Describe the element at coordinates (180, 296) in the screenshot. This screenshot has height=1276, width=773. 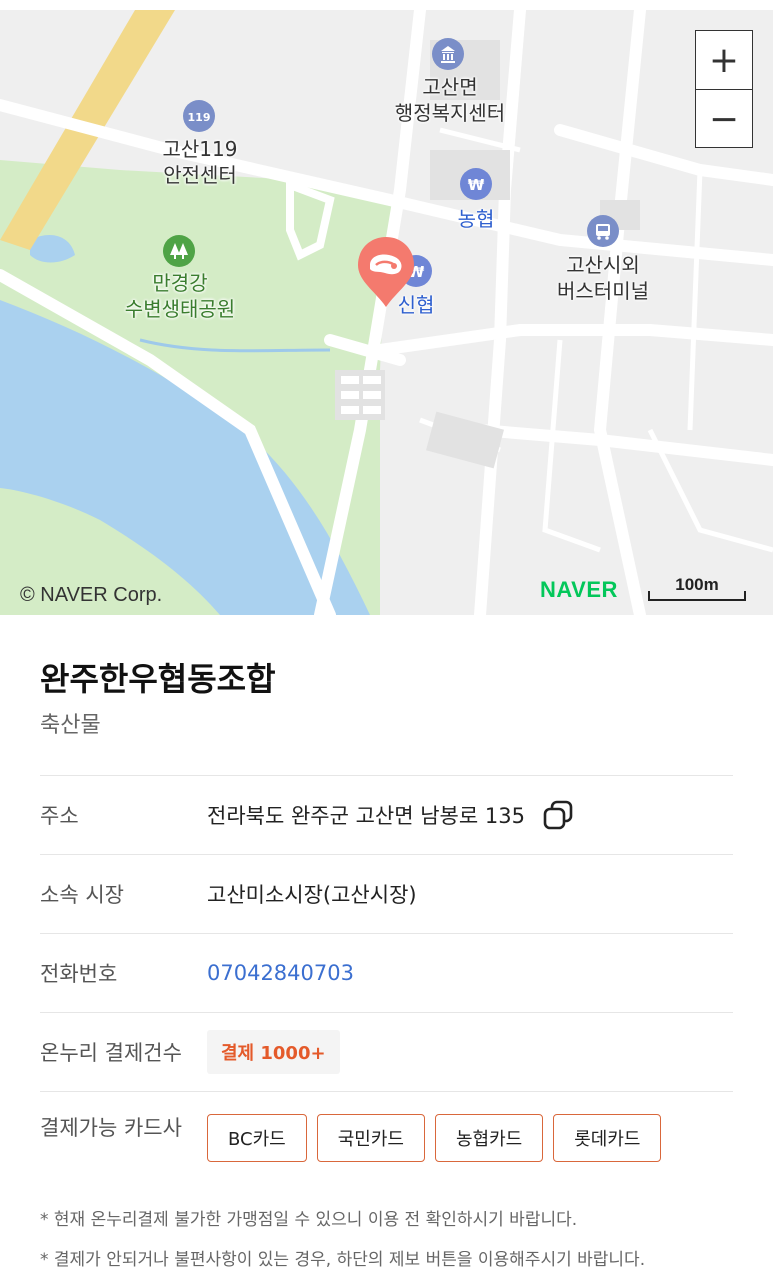
I see `poi-label-park: 만경강 수변생태공원` at that location.